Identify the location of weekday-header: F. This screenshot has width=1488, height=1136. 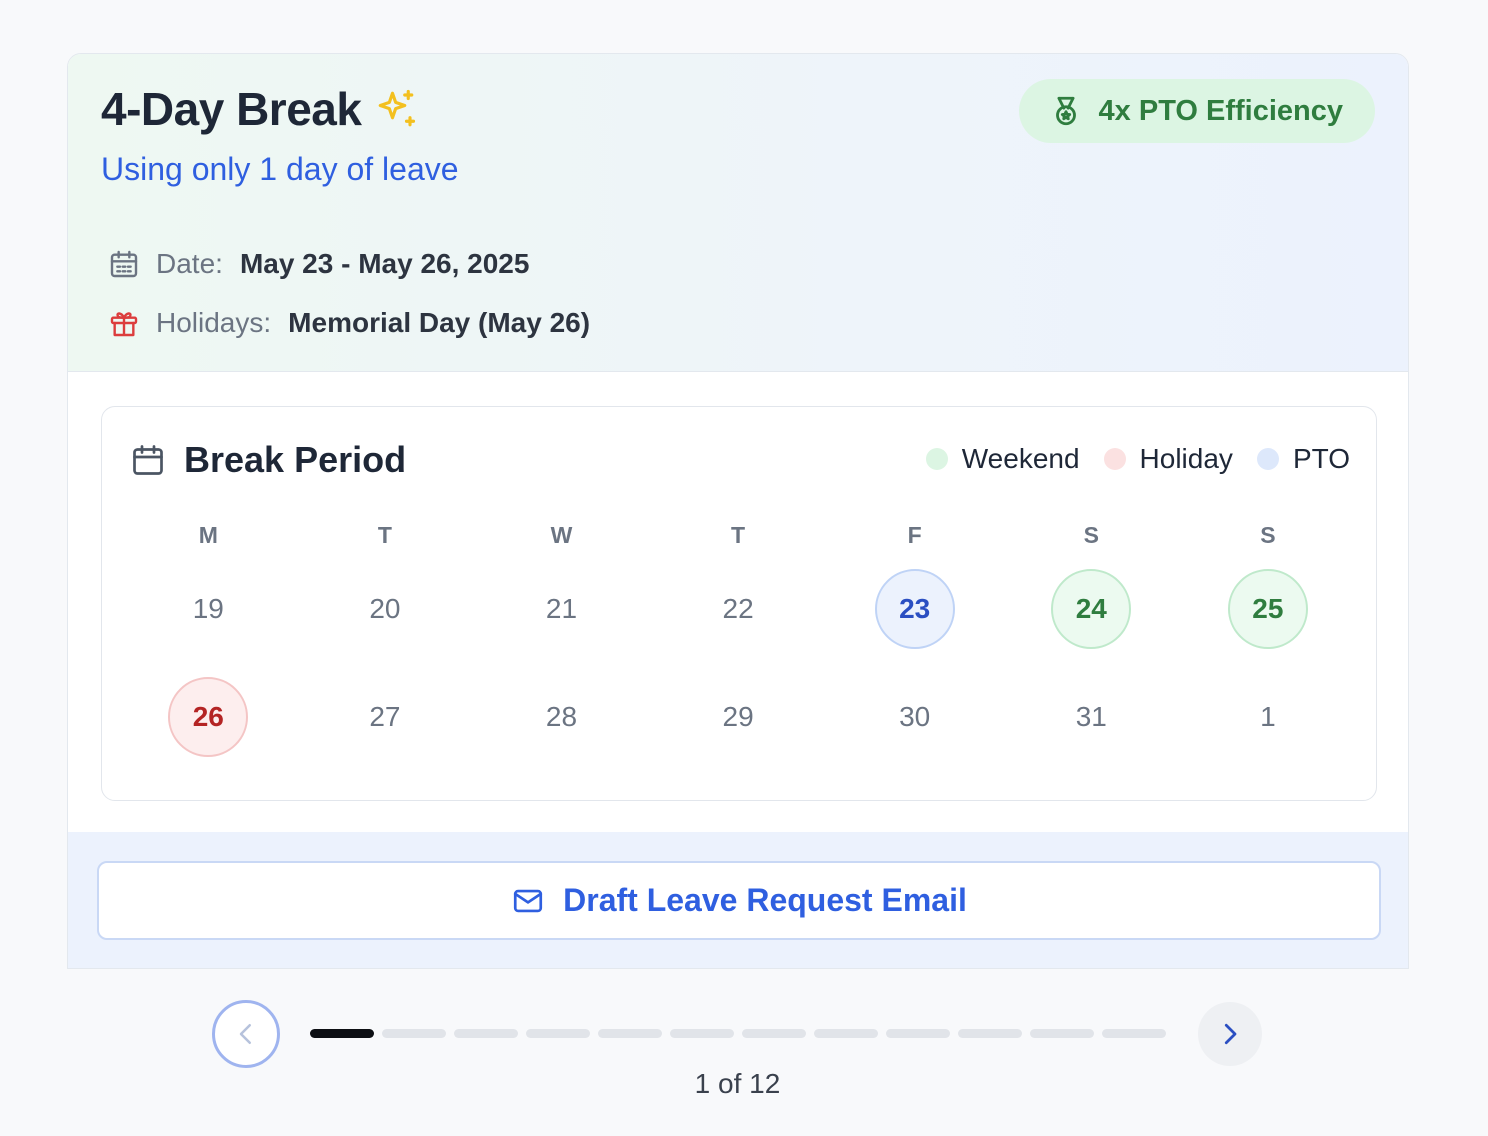
(914, 535).